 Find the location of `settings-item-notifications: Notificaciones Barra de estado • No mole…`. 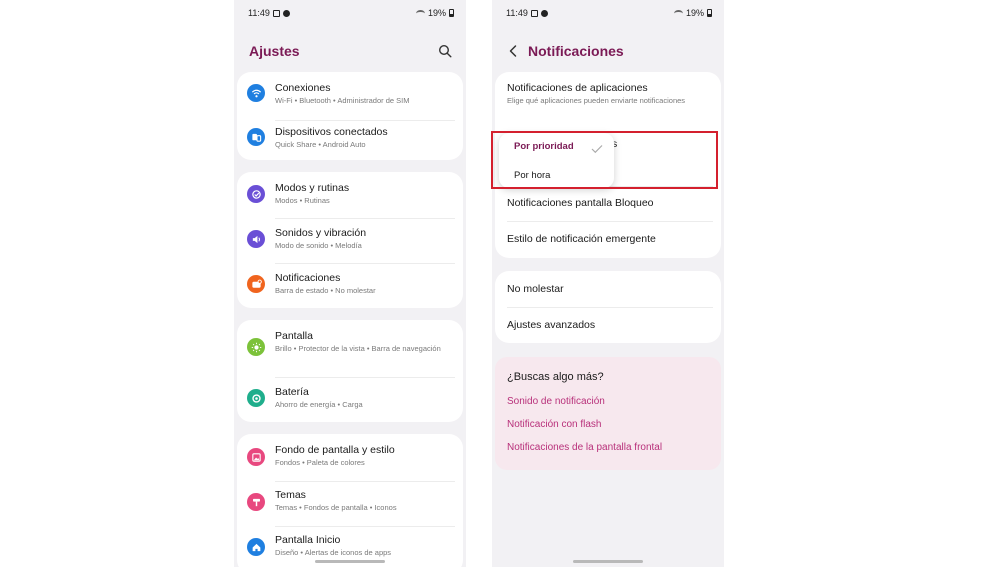

settings-item-notifications: Notificaciones Barra de estado • No mole… is located at coordinates (350, 288).